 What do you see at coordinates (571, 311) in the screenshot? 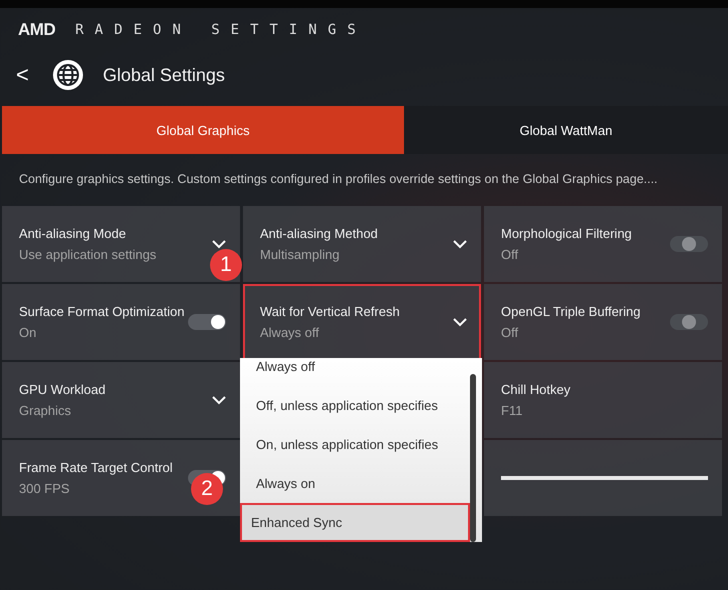
I see `setting-title: OpenGL Triple Buffering` at bounding box center [571, 311].